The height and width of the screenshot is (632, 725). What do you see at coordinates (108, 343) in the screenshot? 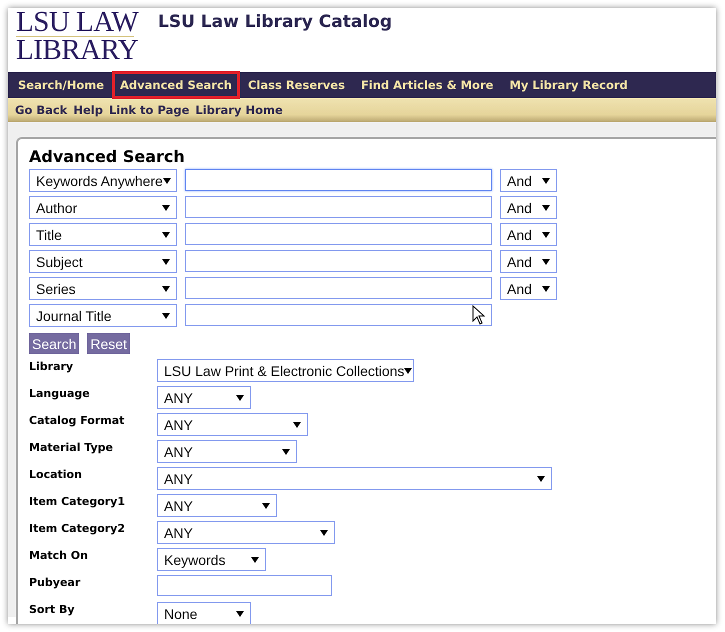
I see `reset-button: Reset` at bounding box center [108, 343].